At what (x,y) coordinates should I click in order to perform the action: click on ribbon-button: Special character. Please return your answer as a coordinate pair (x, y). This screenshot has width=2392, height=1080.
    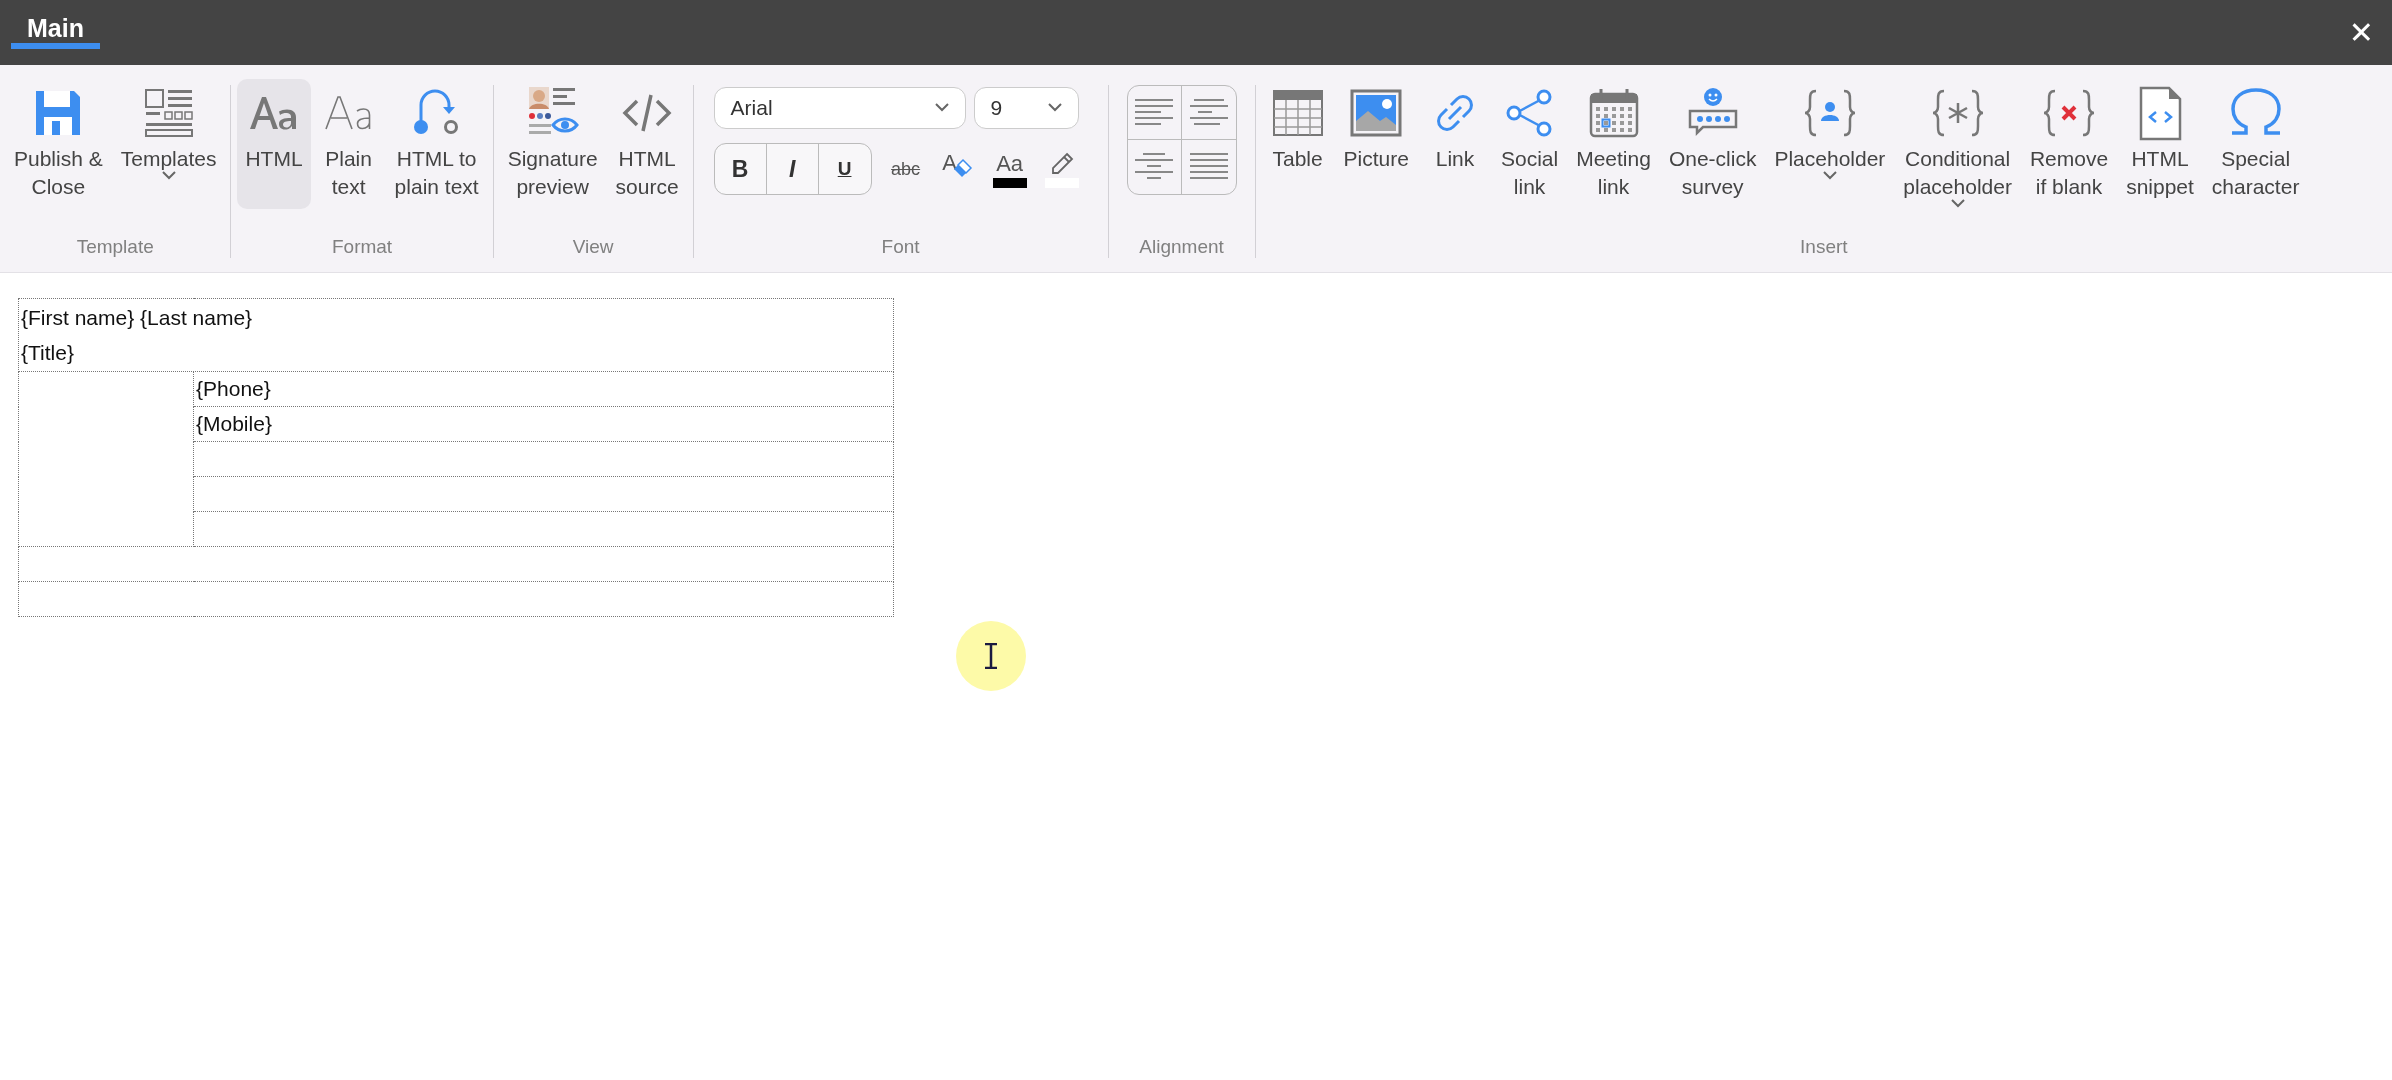
    Looking at the image, I should click on (2255, 144).